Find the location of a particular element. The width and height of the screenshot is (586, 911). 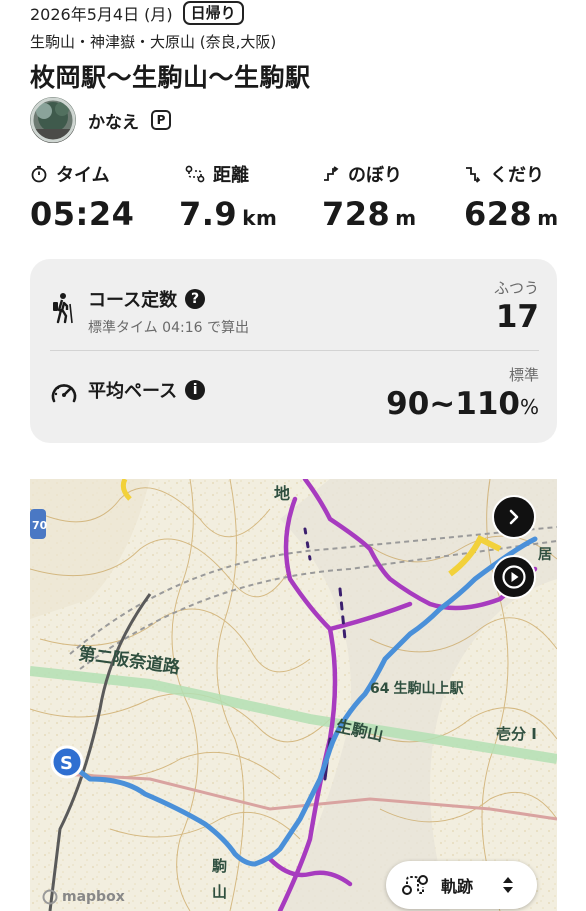

track-selector: 軌跡 is located at coordinates (461, 885).